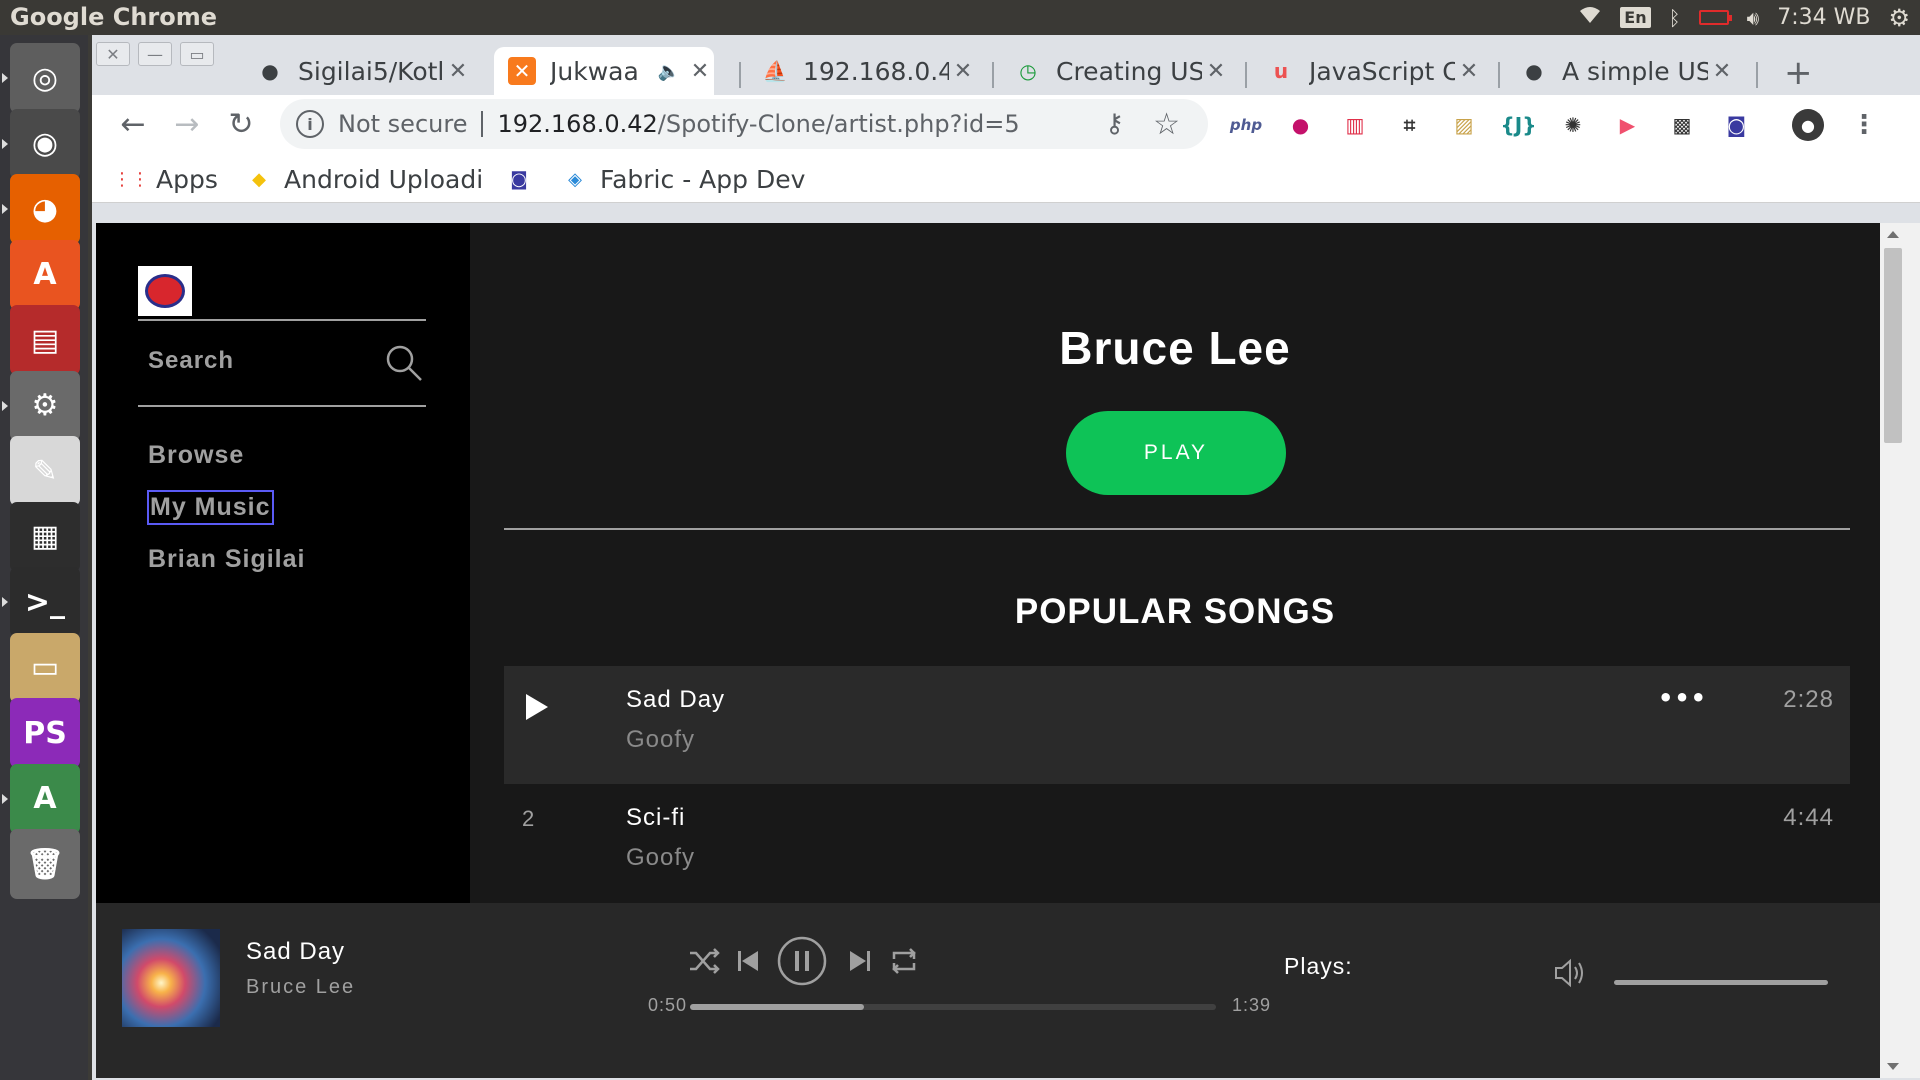  I want to click on forward-button: →, so click(187, 124).